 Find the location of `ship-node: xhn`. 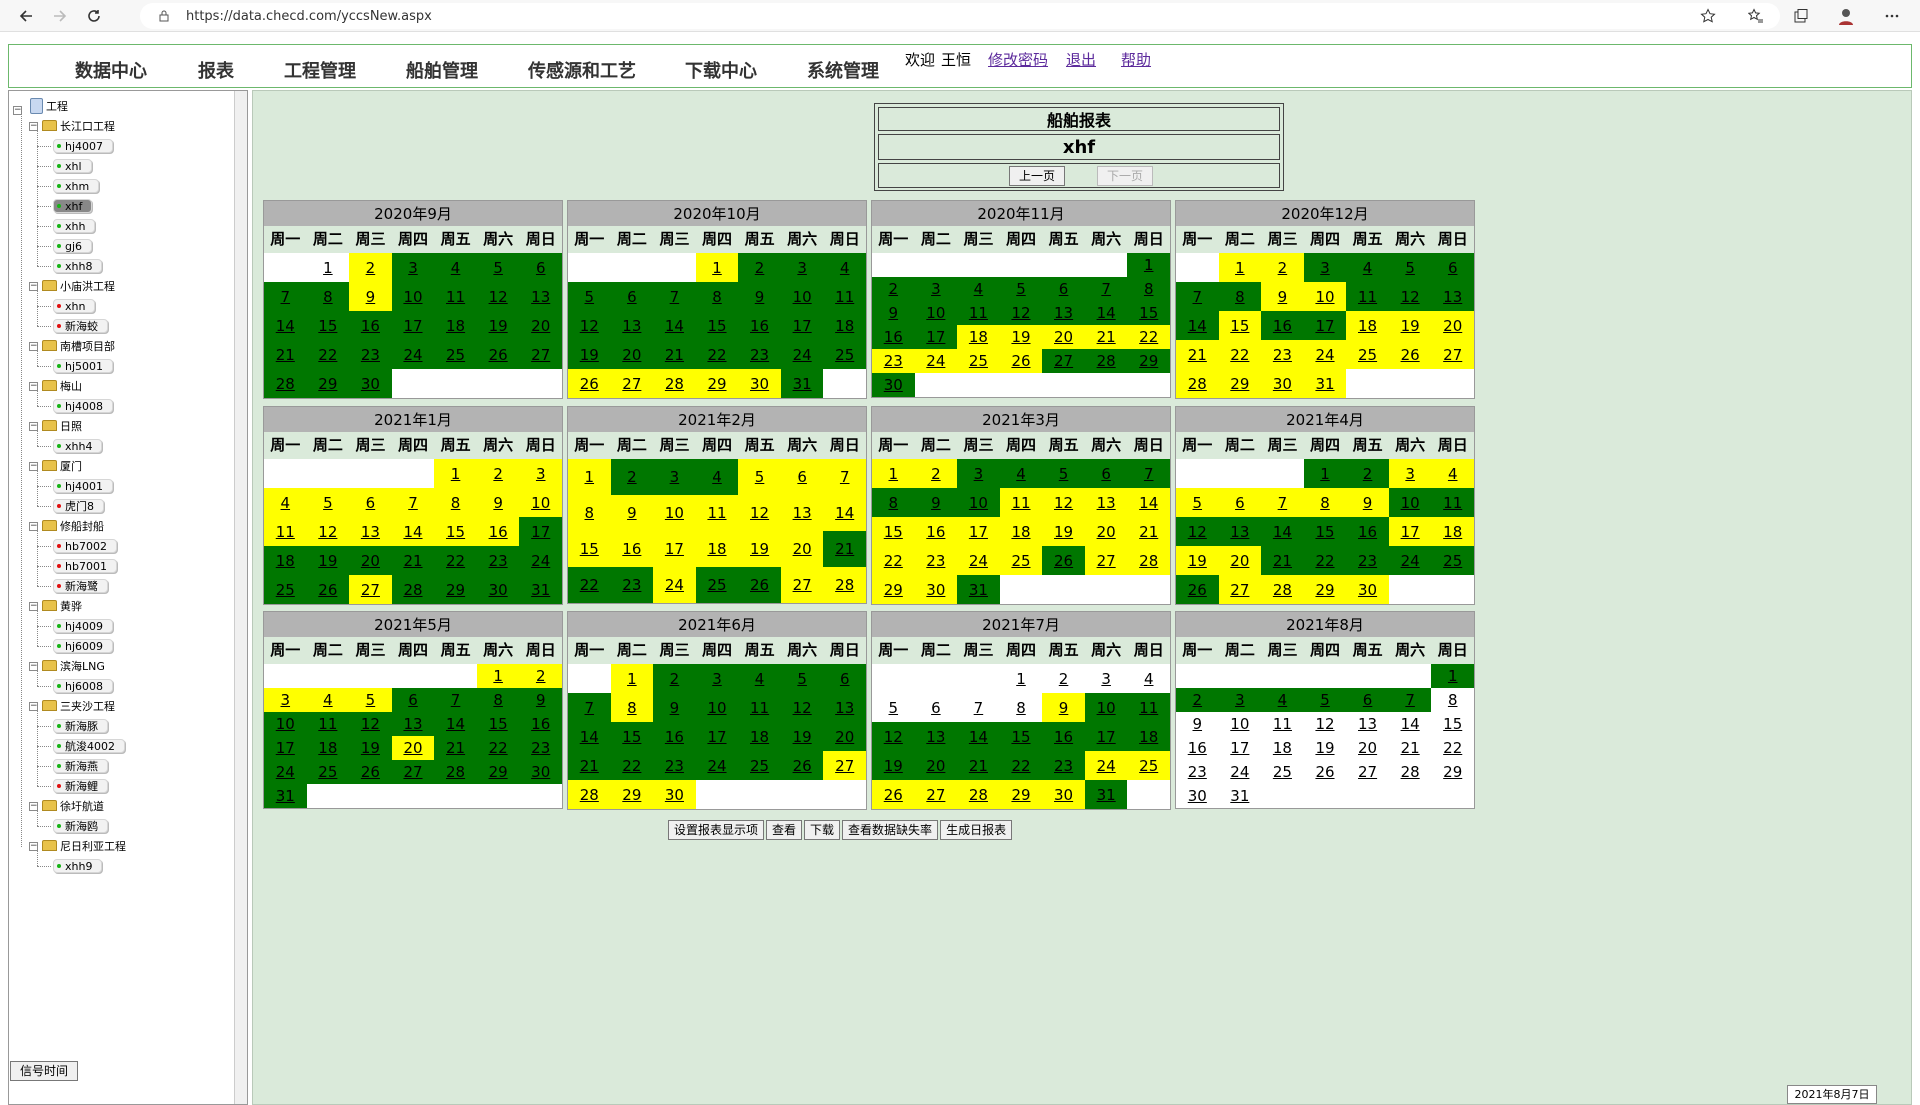

ship-node: xhn is located at coordinates (74, 306).